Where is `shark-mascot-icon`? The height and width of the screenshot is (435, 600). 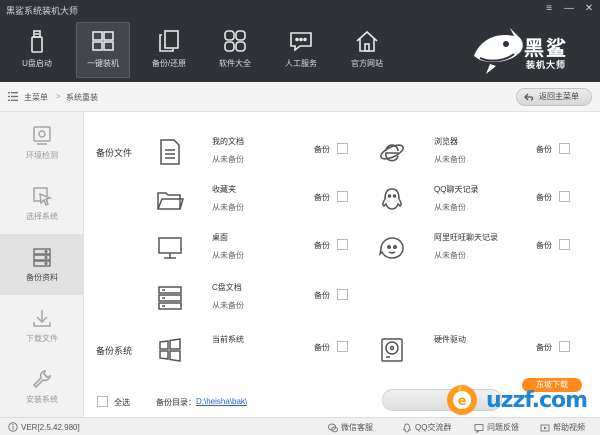 shark-mascot-icon is located at coordinates (498, 51).